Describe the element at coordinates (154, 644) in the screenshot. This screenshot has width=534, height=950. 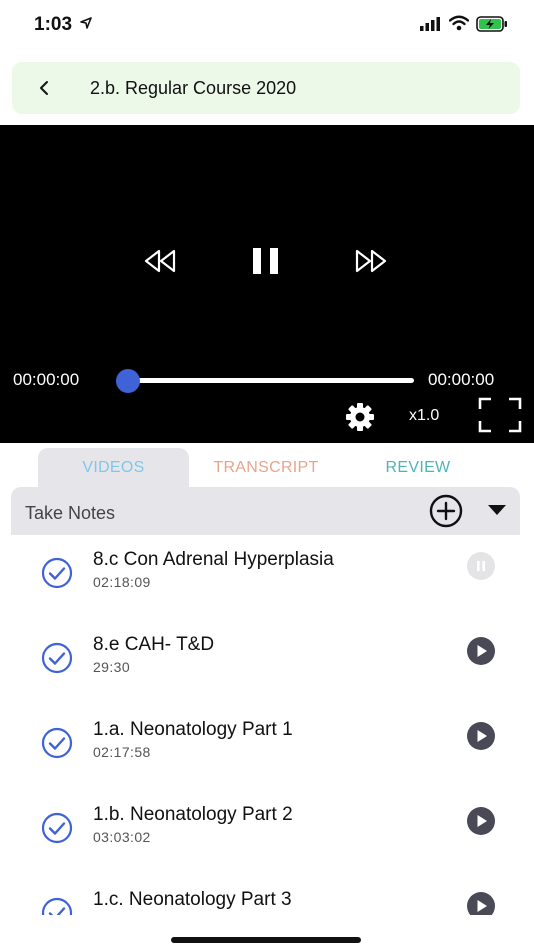
I see `video-title: 8.e CAH- T&D` at that location.